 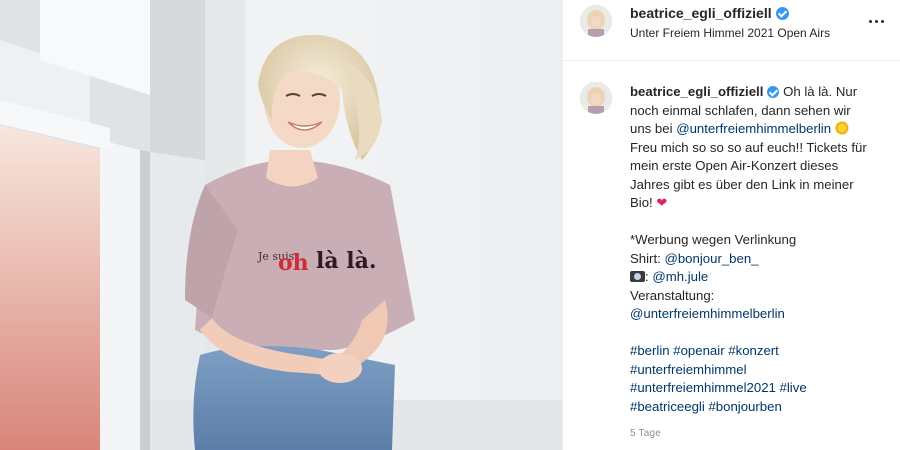 I want to click on sun-emoji-icon, so click(x=841, y=128).